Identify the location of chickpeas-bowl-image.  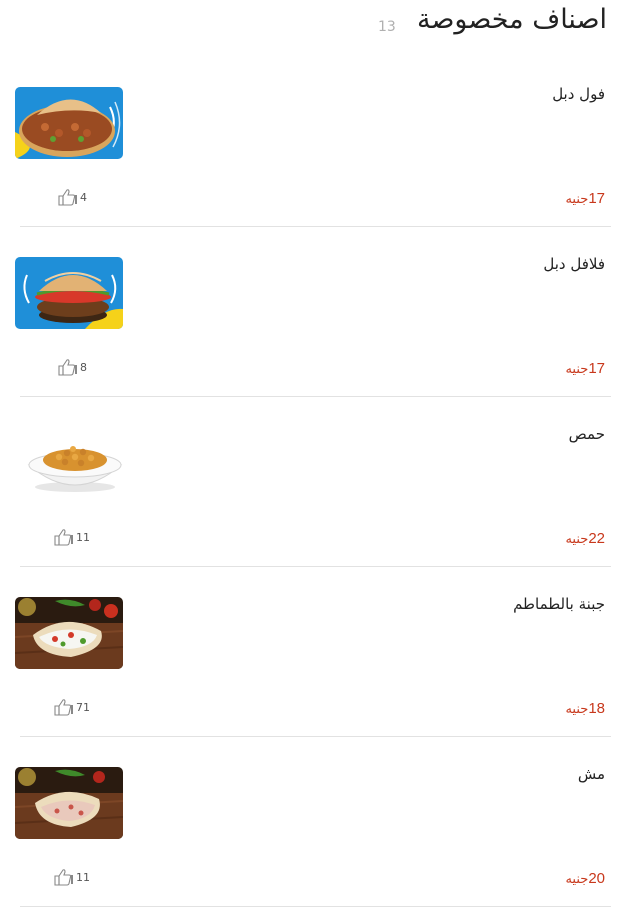
(69, 463).